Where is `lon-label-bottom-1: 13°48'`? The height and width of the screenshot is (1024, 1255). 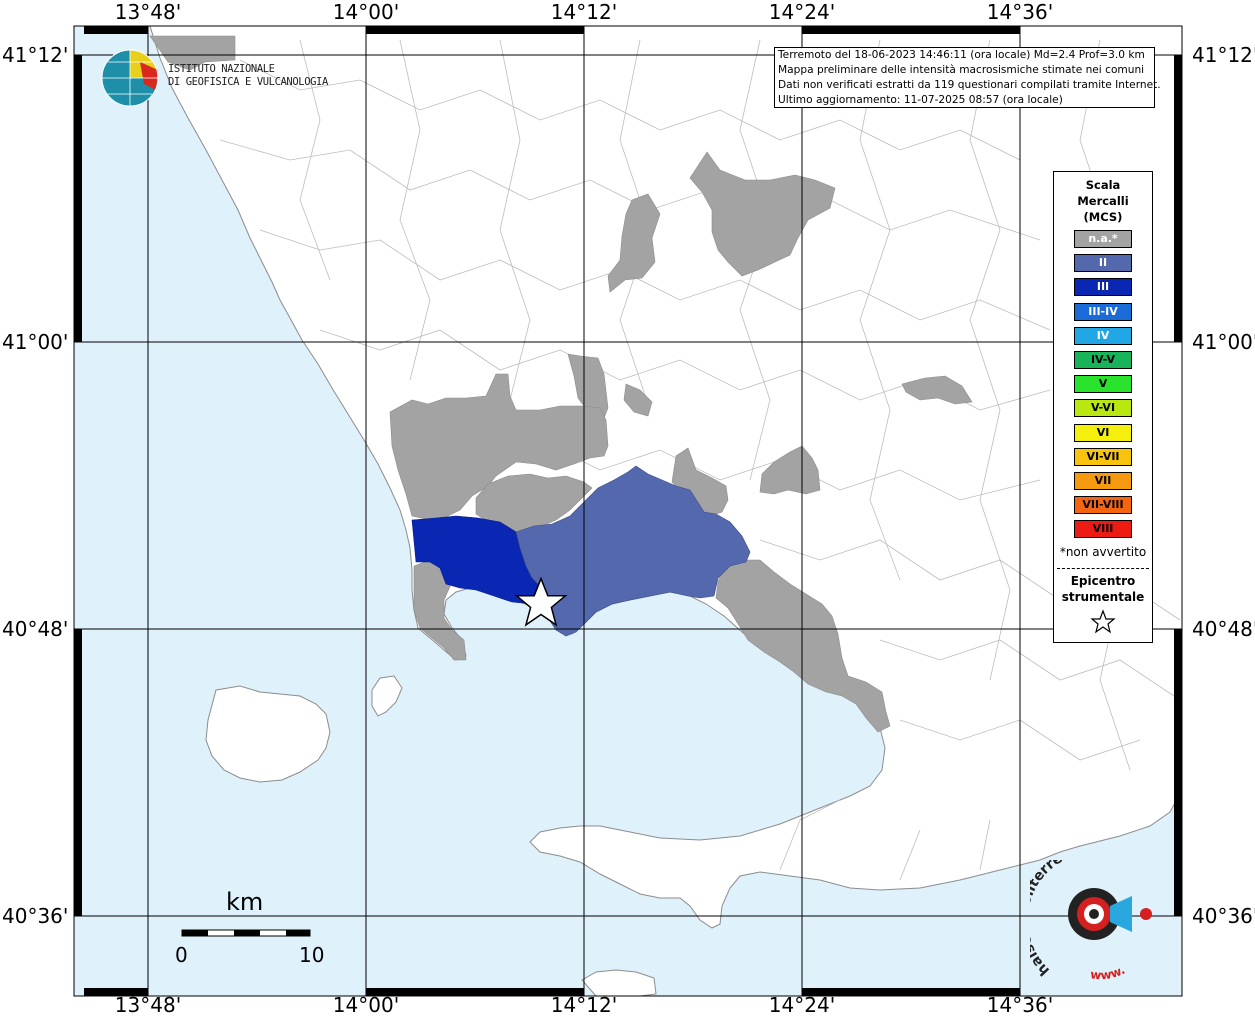 lon-label-bottom-1: 13°48' is located at coordinates (148, 1005).